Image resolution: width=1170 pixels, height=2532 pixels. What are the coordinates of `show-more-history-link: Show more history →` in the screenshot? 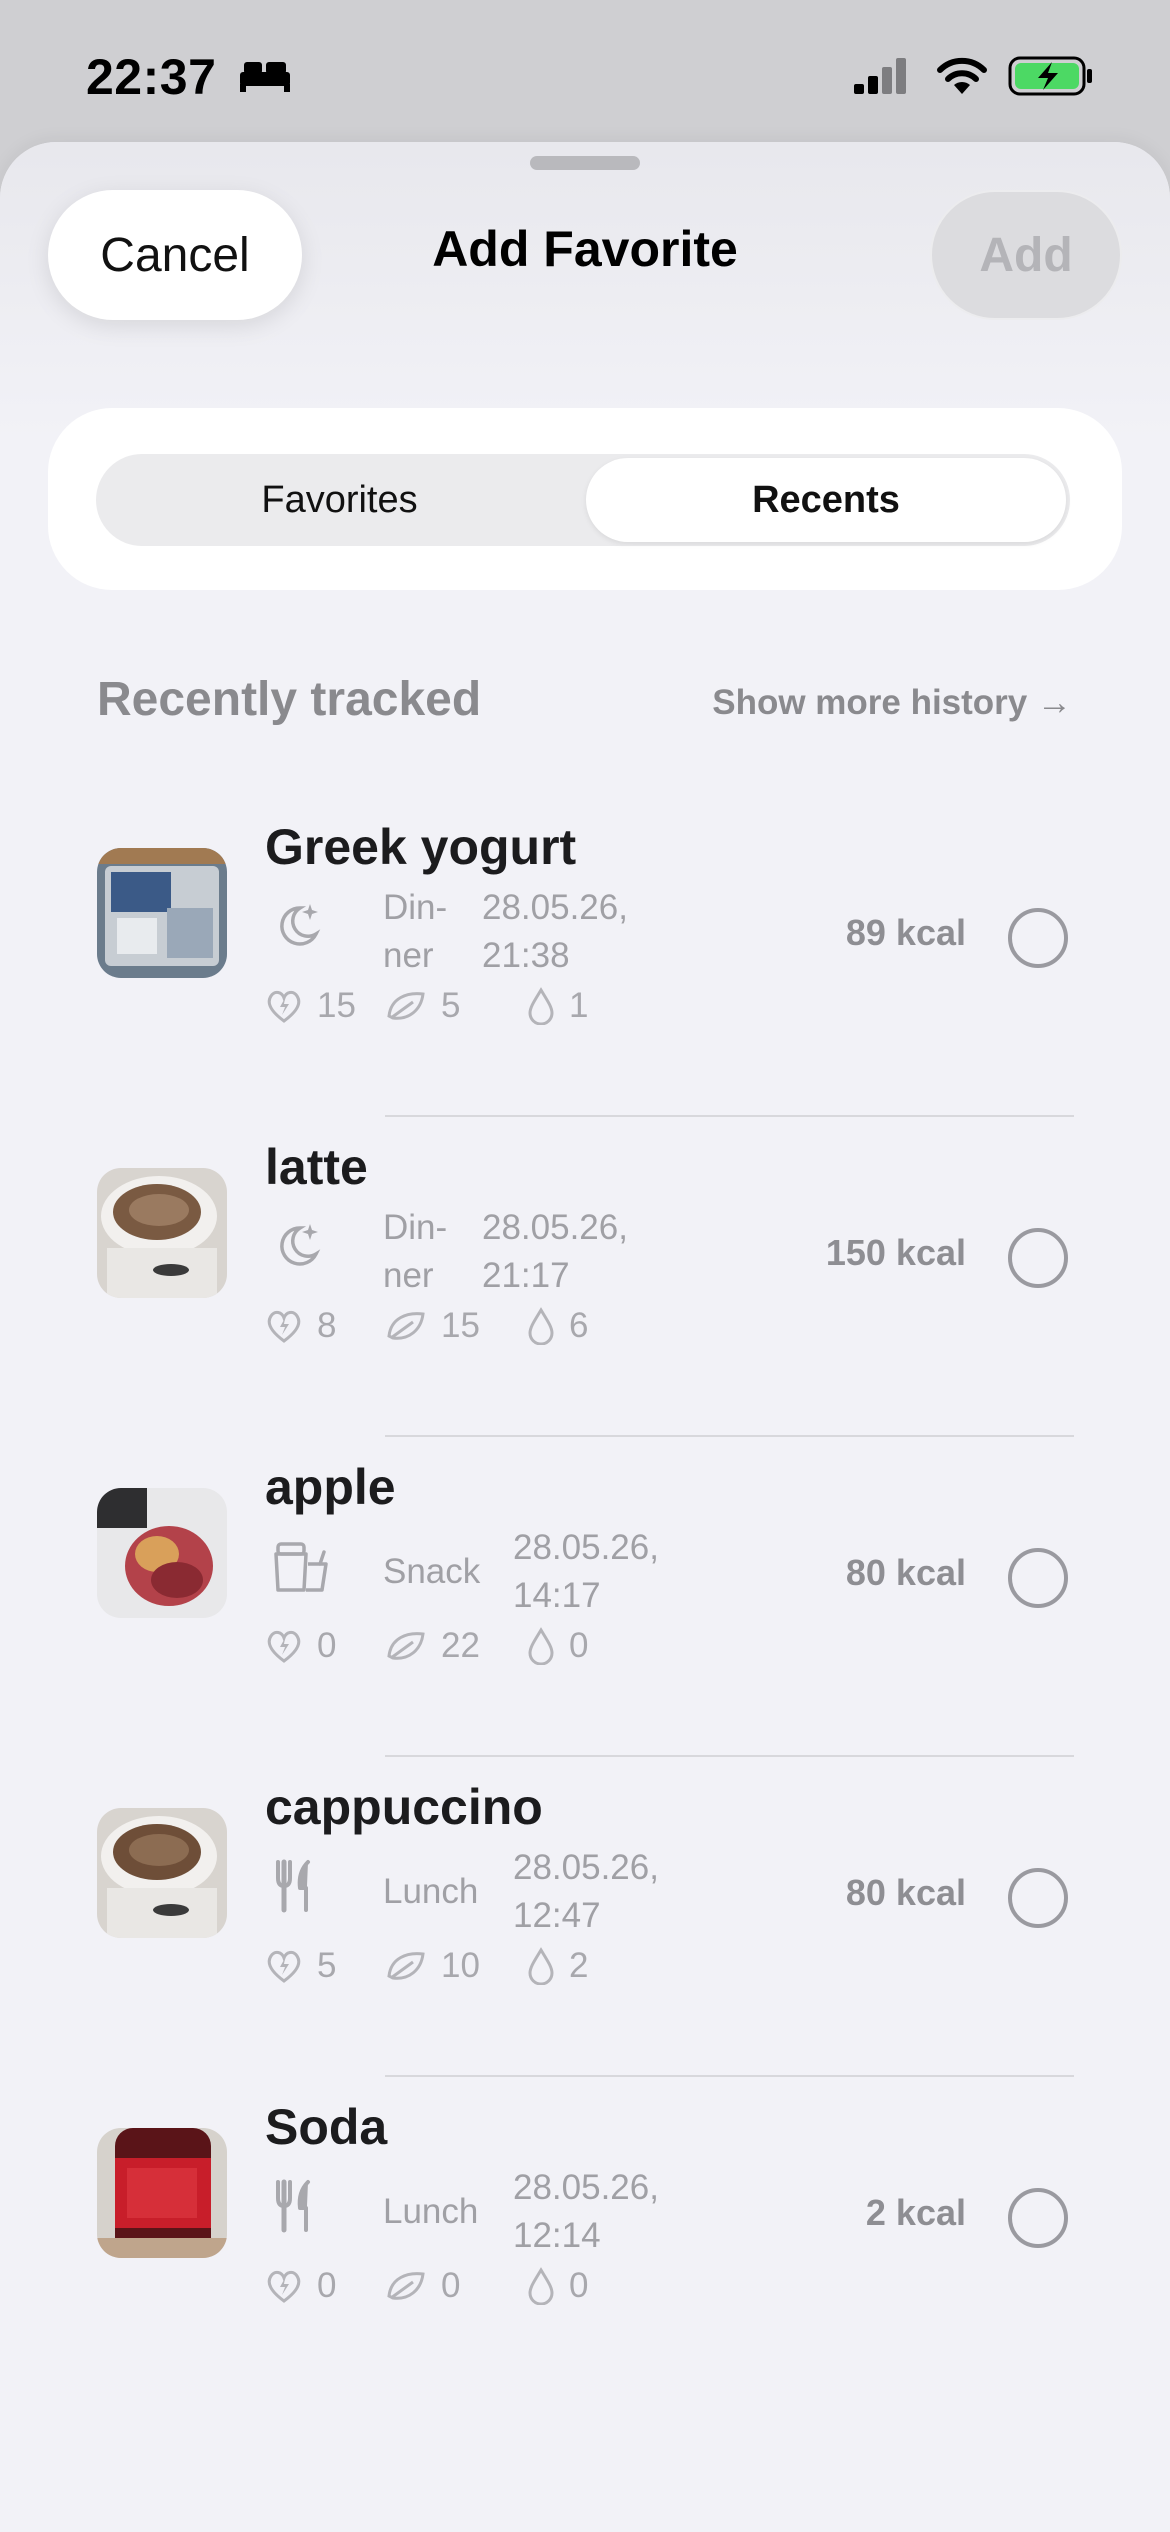 It's located at (886, 703).